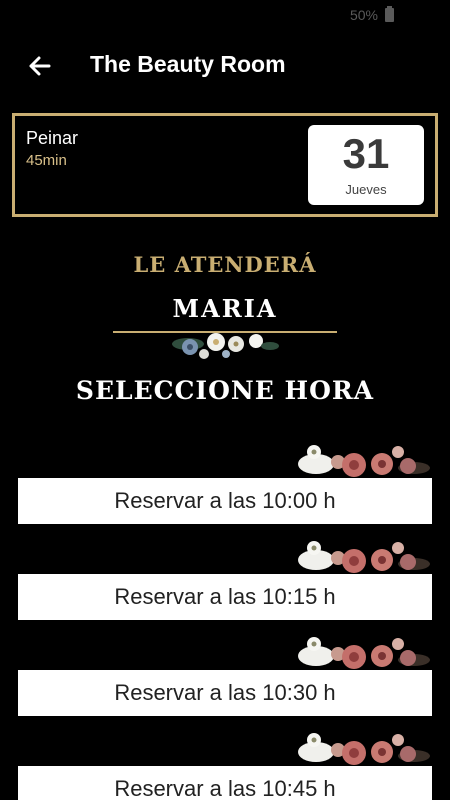  What do you see at coordinates (40, 66) in the screenshot?
I see `back-arrow-icon` at bounding box center [40, 66].